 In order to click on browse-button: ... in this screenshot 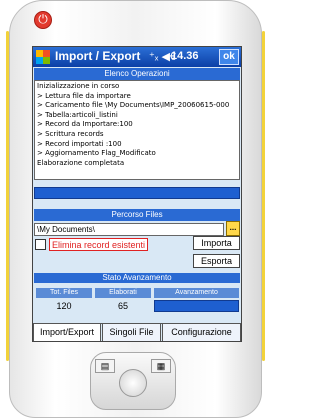, I will do `click(233, 228)`.